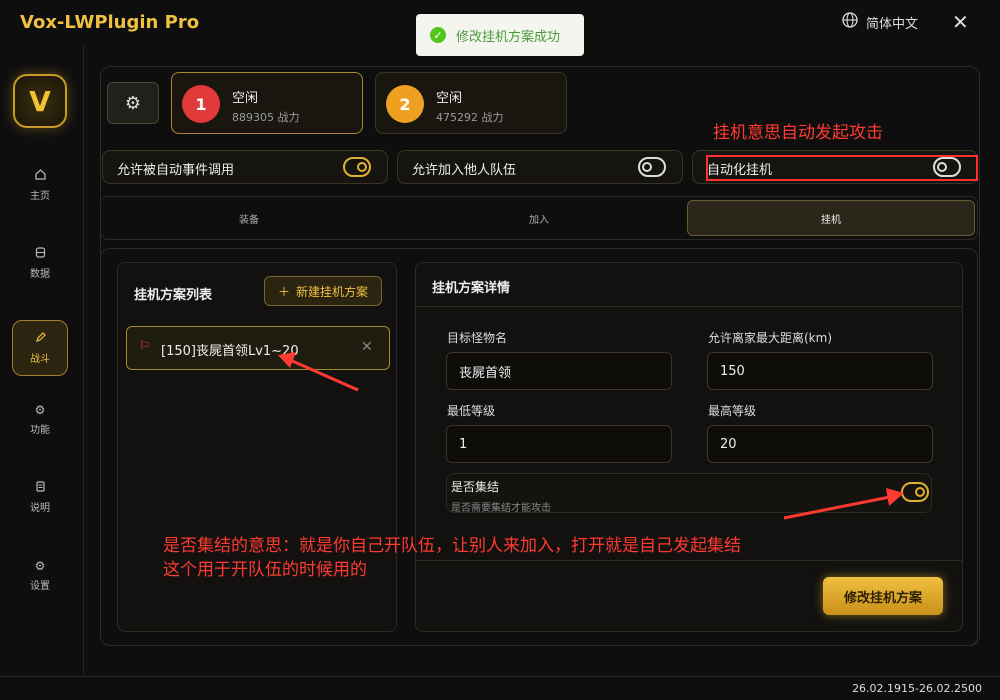  What do you see at coordinates (40, 263) in the screenshot?
I see `sidebar-item-data: 数据` at bounding box center [40, 263].